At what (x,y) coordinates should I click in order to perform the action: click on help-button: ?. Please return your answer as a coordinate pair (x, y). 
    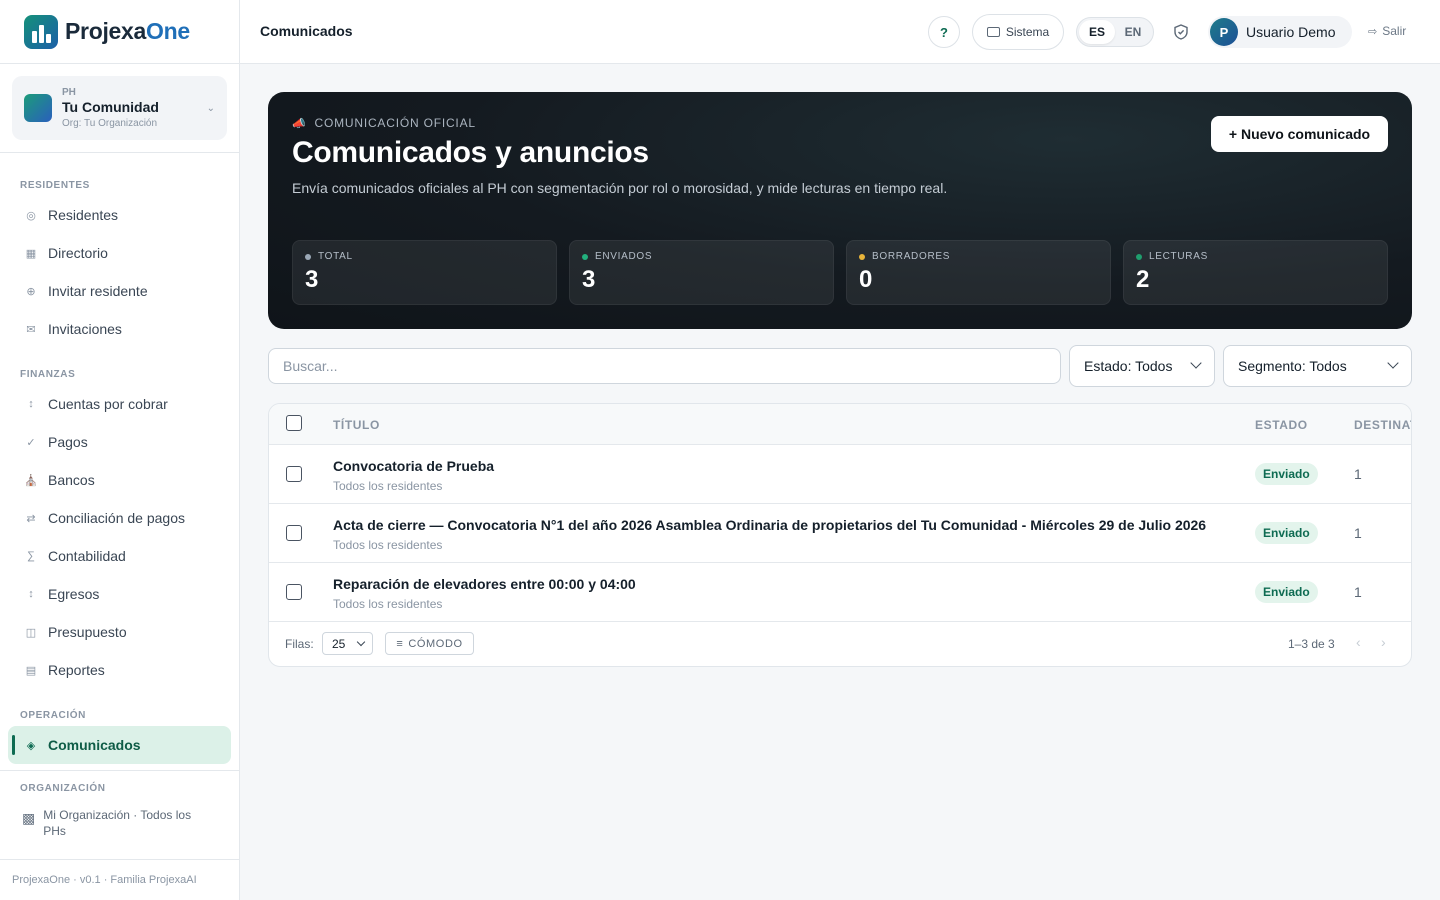
    Looking at the image, I should click on (944, 32).